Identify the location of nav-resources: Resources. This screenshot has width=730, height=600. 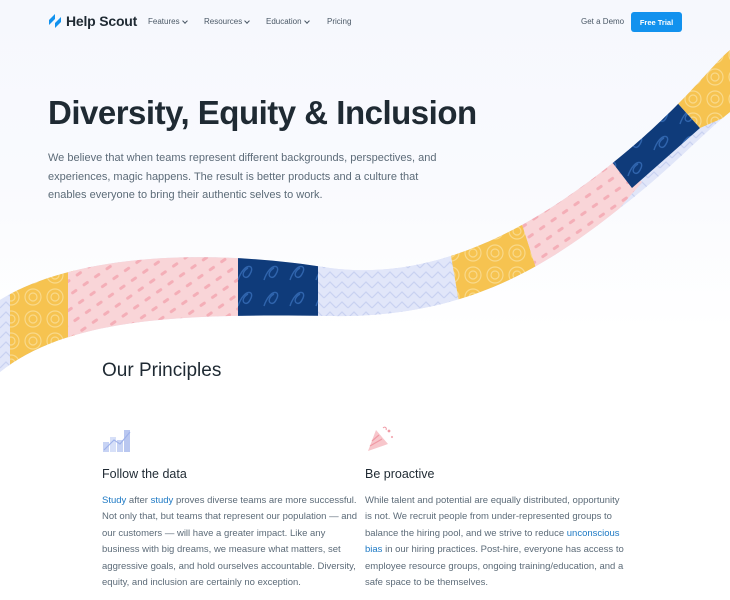
(227, 21).